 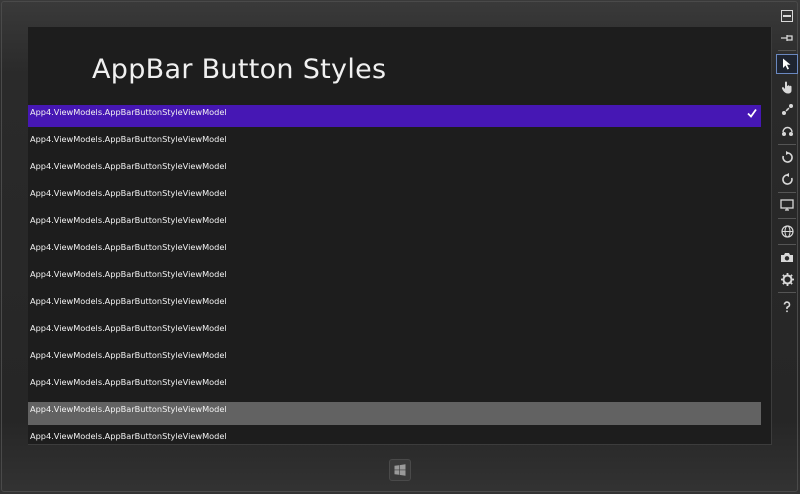 I want to click on simulator-toolbar, so click(x=787, y=247).